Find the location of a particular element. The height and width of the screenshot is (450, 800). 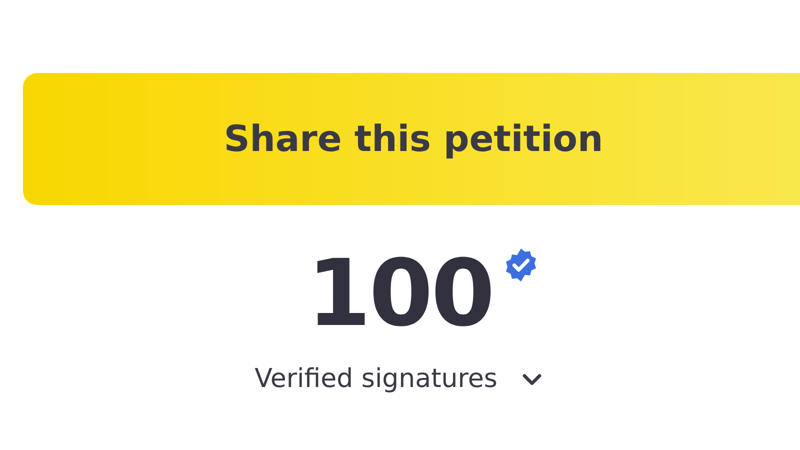

verified-signatures-label: Verified signatures is located at coordinates (376, 379).